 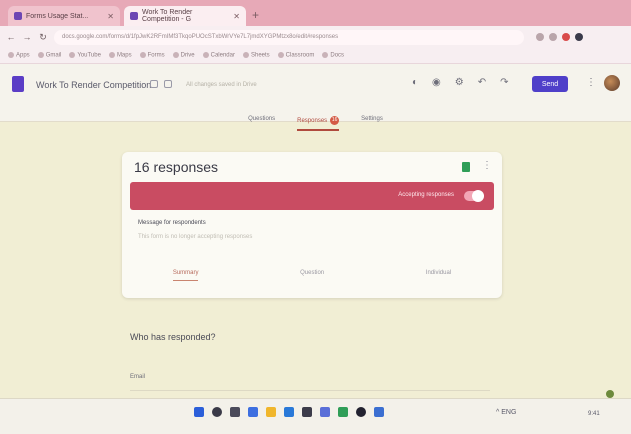 I want to click on plus-icon: +, so click(x=255, y=15).